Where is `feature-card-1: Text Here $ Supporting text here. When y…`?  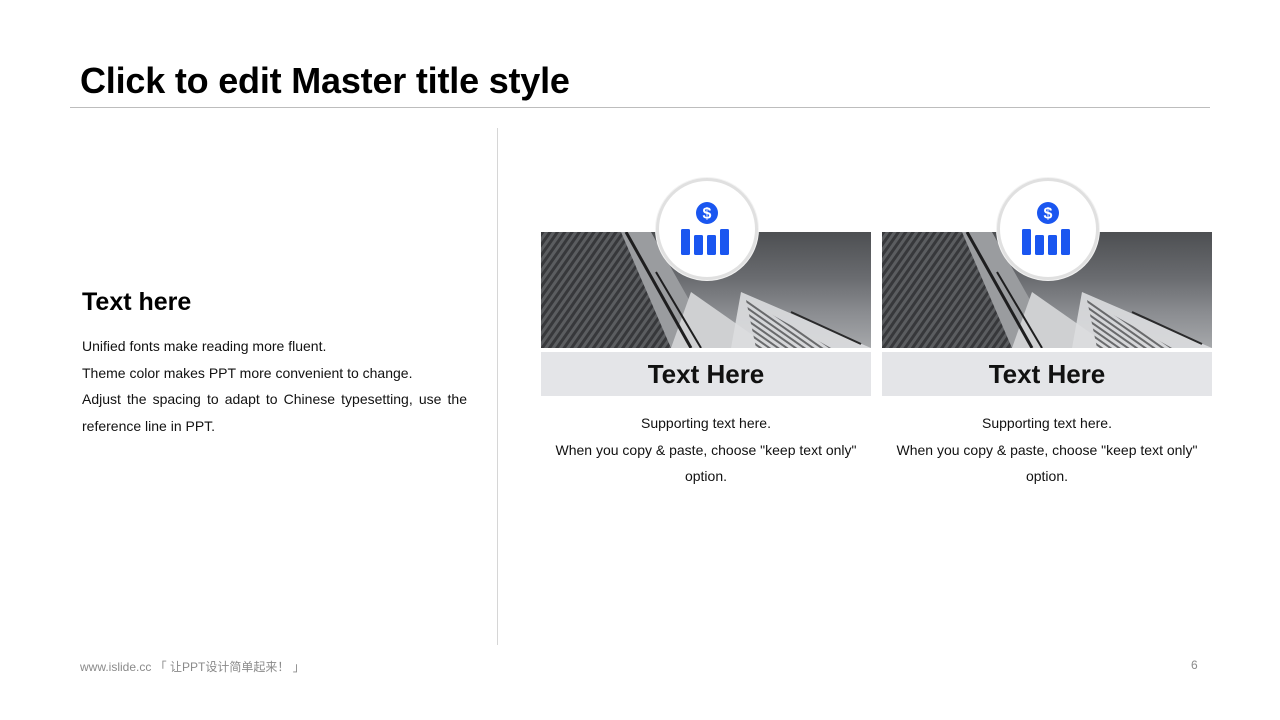 feature-card-1: Text Here $ Supporting text here. When y… is located at coordinates (707, 338).